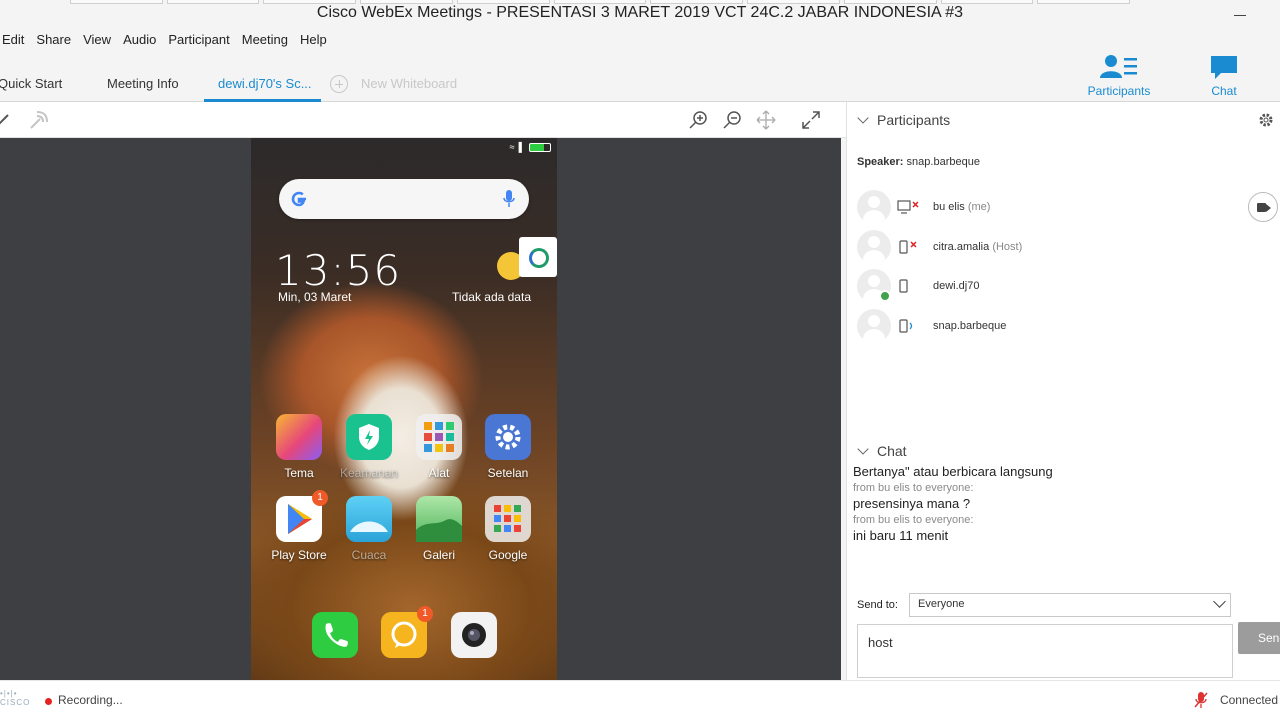 This screenshot has height=720, width=1280. I want to click on chat-panel-label: Chat, so click(1224, 91).